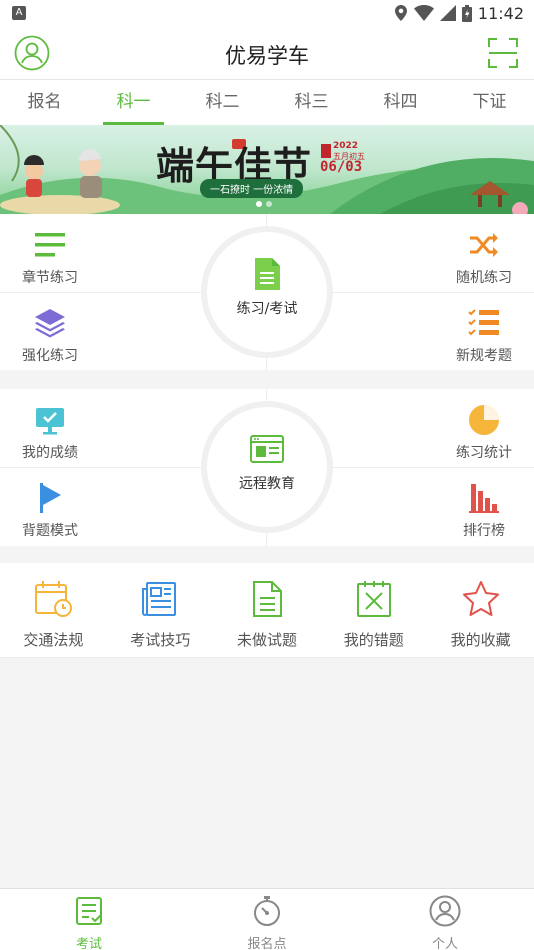 The image size is (534, 950). Describe the element at coordinates (44, 102) in the screenshot. I see `tab-baoming: 报名` at that location.